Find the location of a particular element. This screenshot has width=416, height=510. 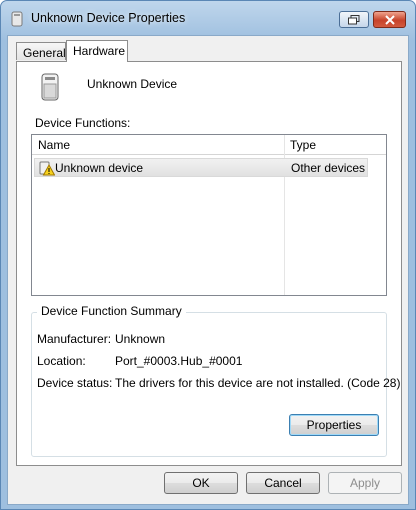

properties-button: Properties is located at coordinates (334, 425).